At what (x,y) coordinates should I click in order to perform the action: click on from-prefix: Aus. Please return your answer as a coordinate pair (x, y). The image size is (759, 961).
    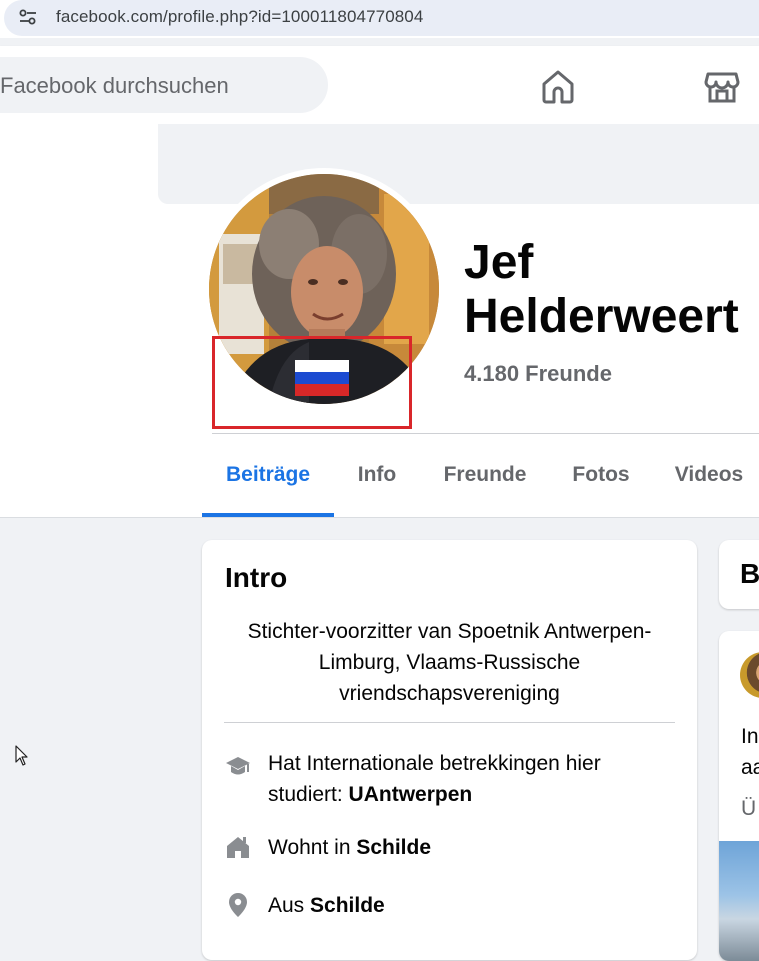
    Looking at the image, I should click on (289, 905).